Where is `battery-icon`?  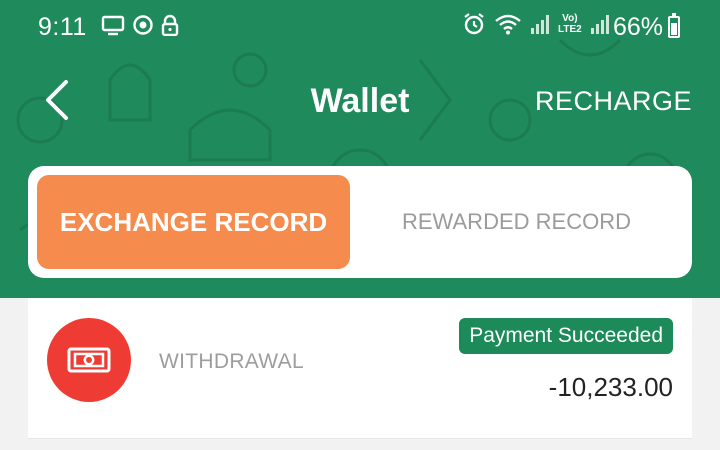
battery-icon is located at coordinates (674, 25).